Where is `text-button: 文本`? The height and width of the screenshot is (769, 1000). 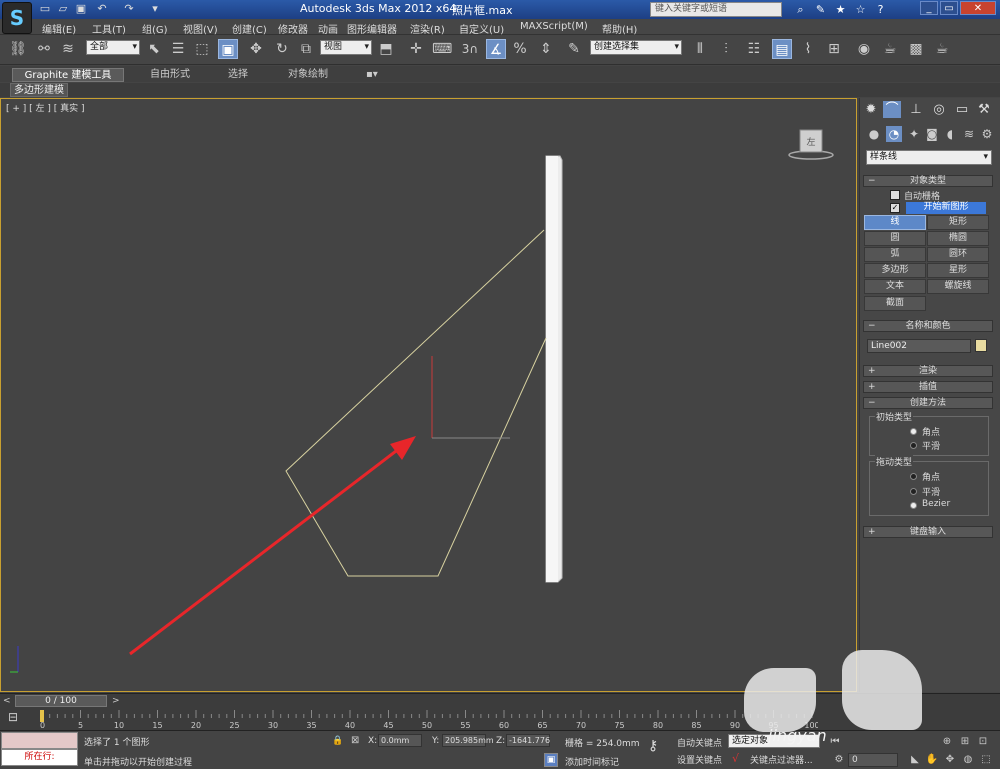 text-button: 文本 is located at coordinates (895, 286).